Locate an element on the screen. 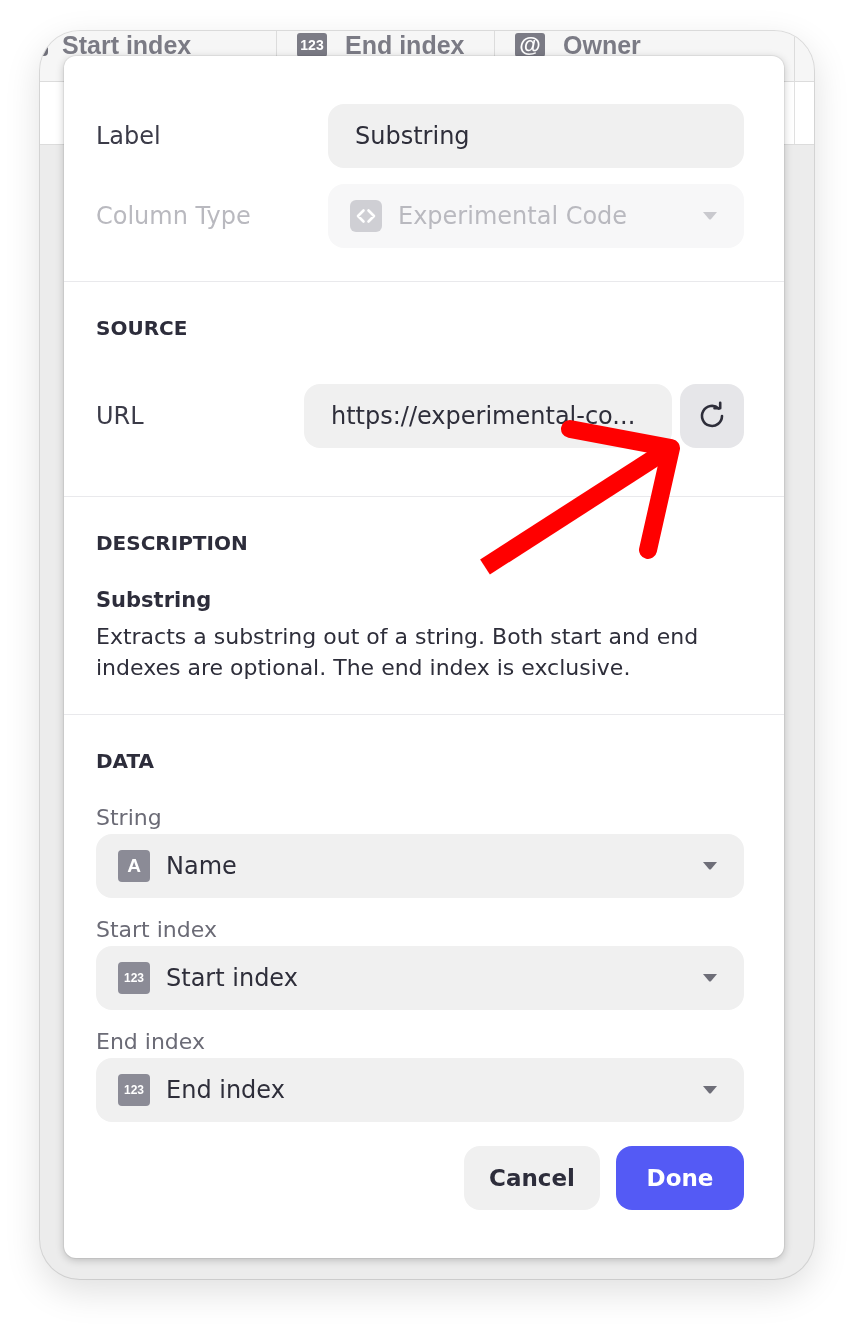 This screenshot has width=854, height=1328. field-label: String is located at coordinates (129, 818).